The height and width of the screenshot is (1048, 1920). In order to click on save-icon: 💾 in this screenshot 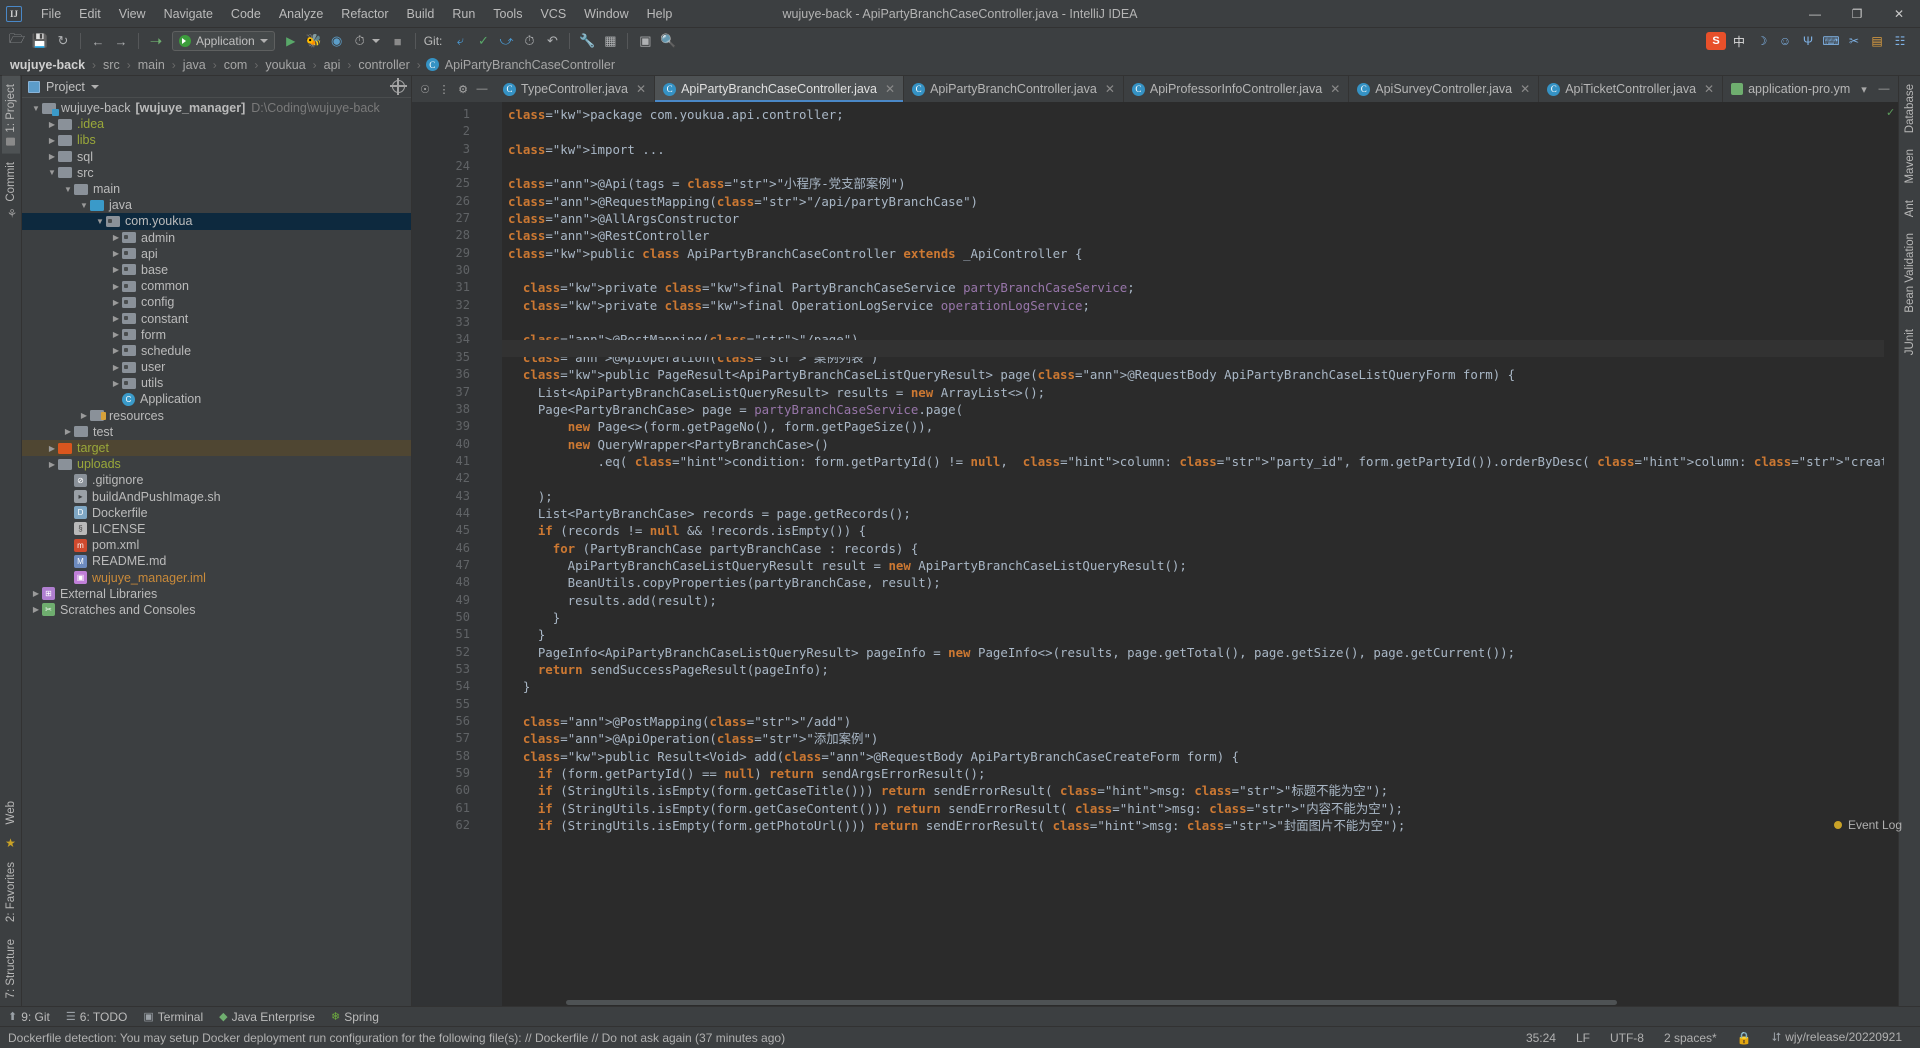, I will do `click(40, 41)`.